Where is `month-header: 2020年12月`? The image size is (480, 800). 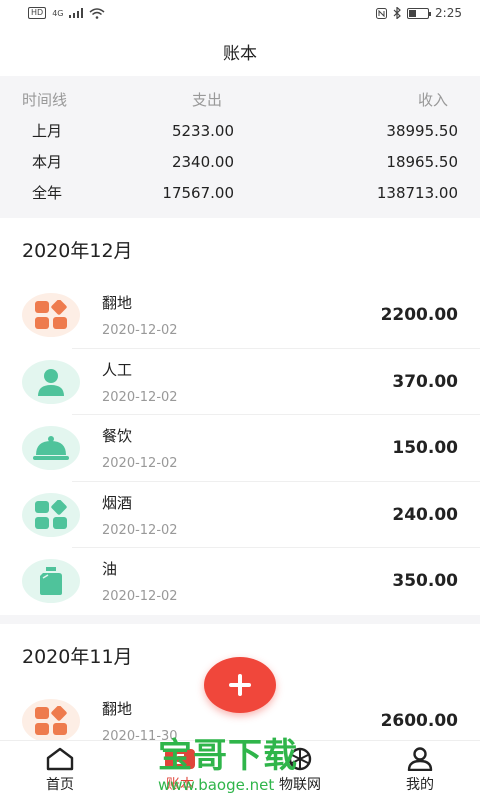
month-header: 2020年12月 is located at coordinates (77, 251).